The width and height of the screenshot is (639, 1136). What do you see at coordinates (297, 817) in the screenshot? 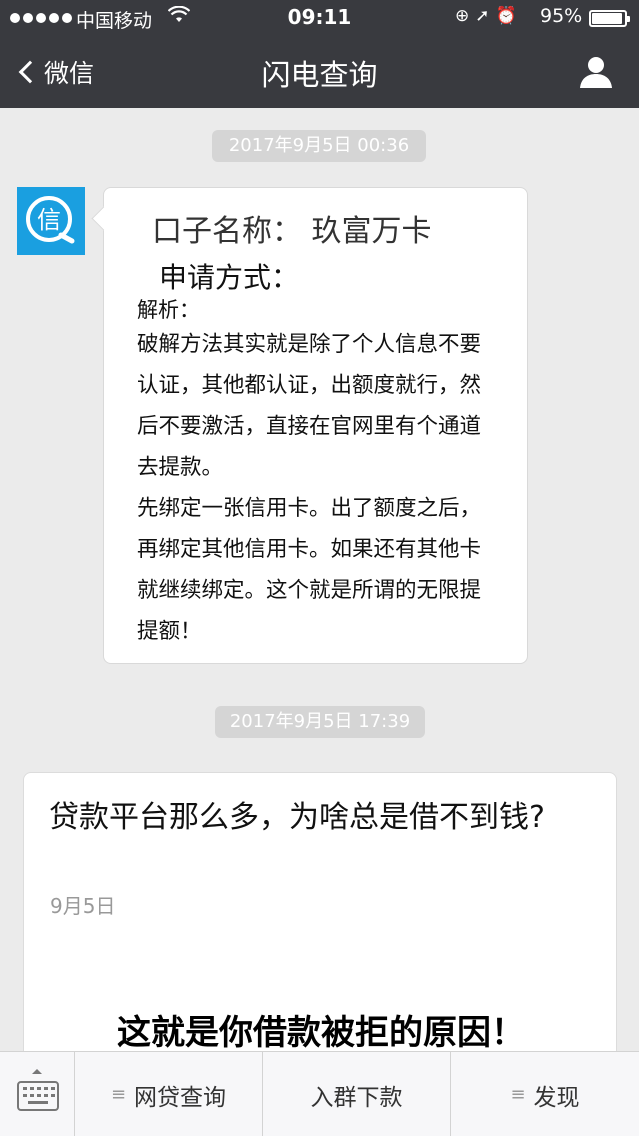
I see `article-title: 贷款平台那么多，为啥总是借不到钱?` at bounding box center [297, 817].